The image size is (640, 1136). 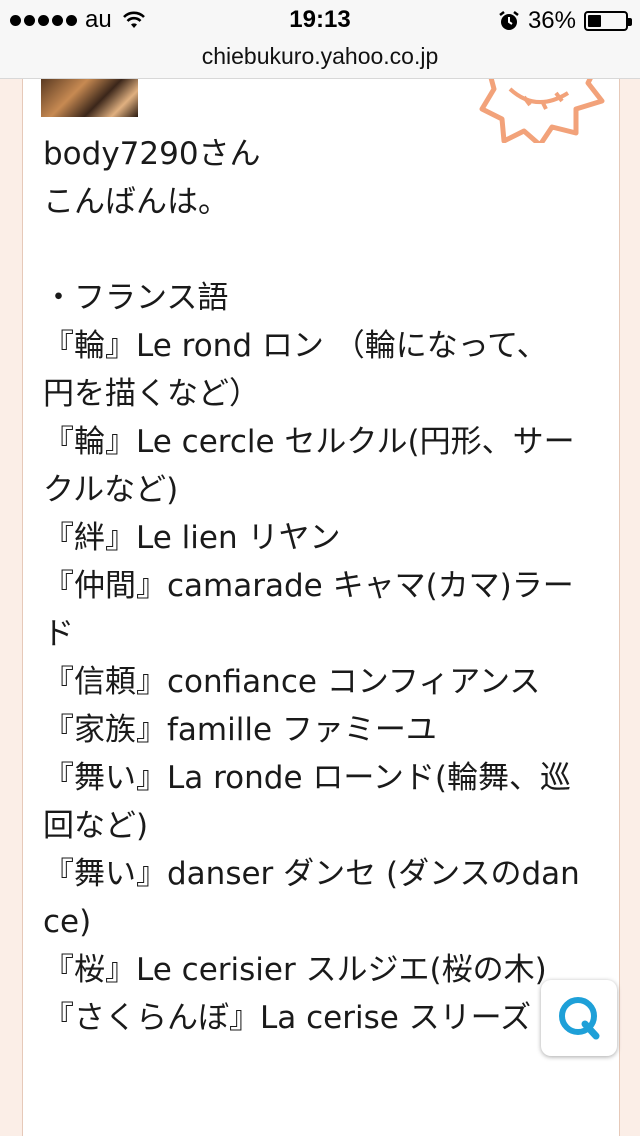 I want to click on status-right: 36%, so click(x=565, y=21).